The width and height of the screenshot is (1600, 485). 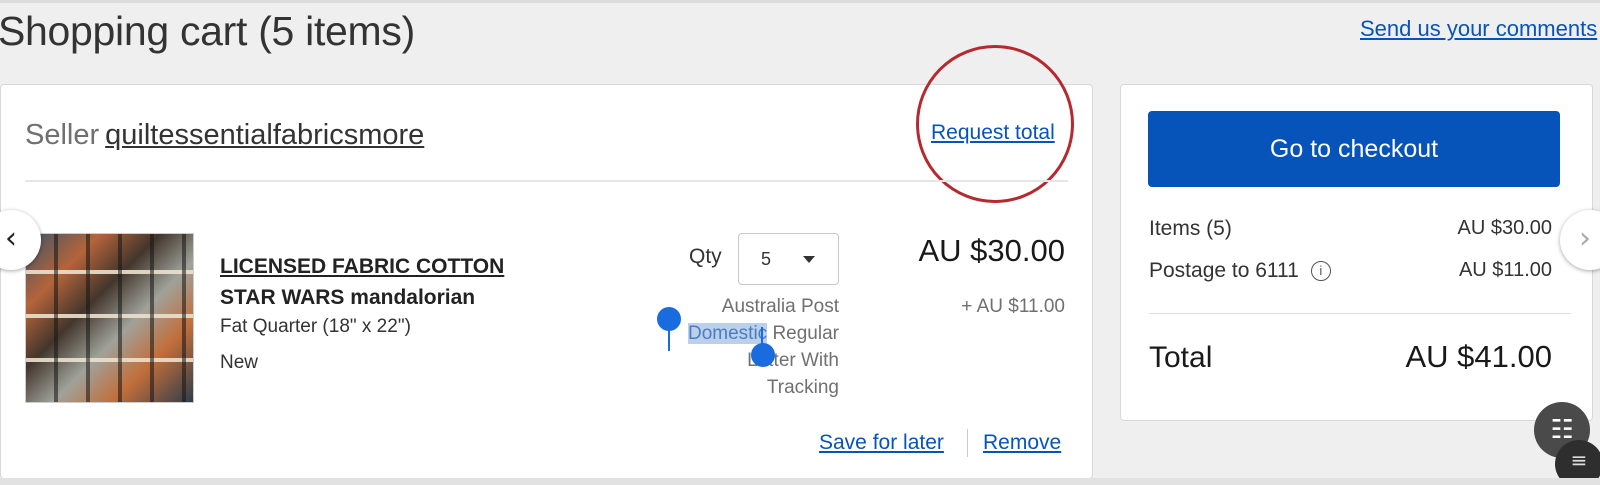 What do you see at coordinates (1505, 270) in the screenshot?
I see `postage-value: AU $11.00` at bounding box center [1505, 270].